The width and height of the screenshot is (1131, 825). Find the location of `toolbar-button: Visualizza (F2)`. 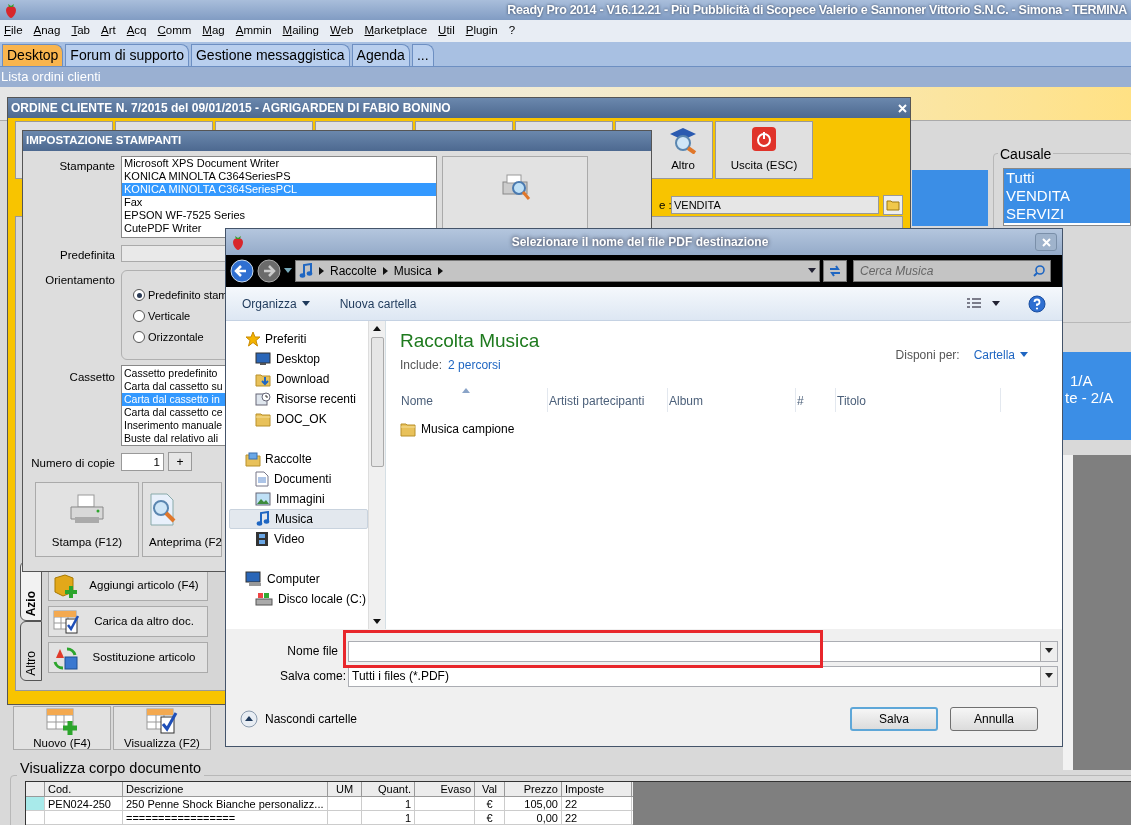

toolbar-button: Visualizza (F2) is located at coordinates (162, 728).